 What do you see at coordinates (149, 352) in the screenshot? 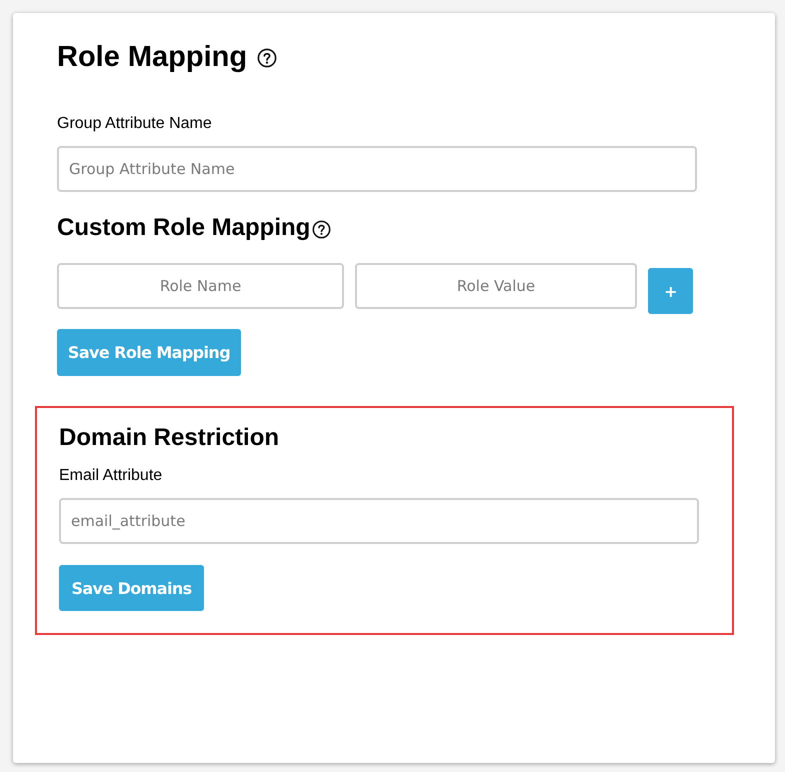
I see `save-role-mapping-button: Save Role Mapping` at bounding box center [149, 352].